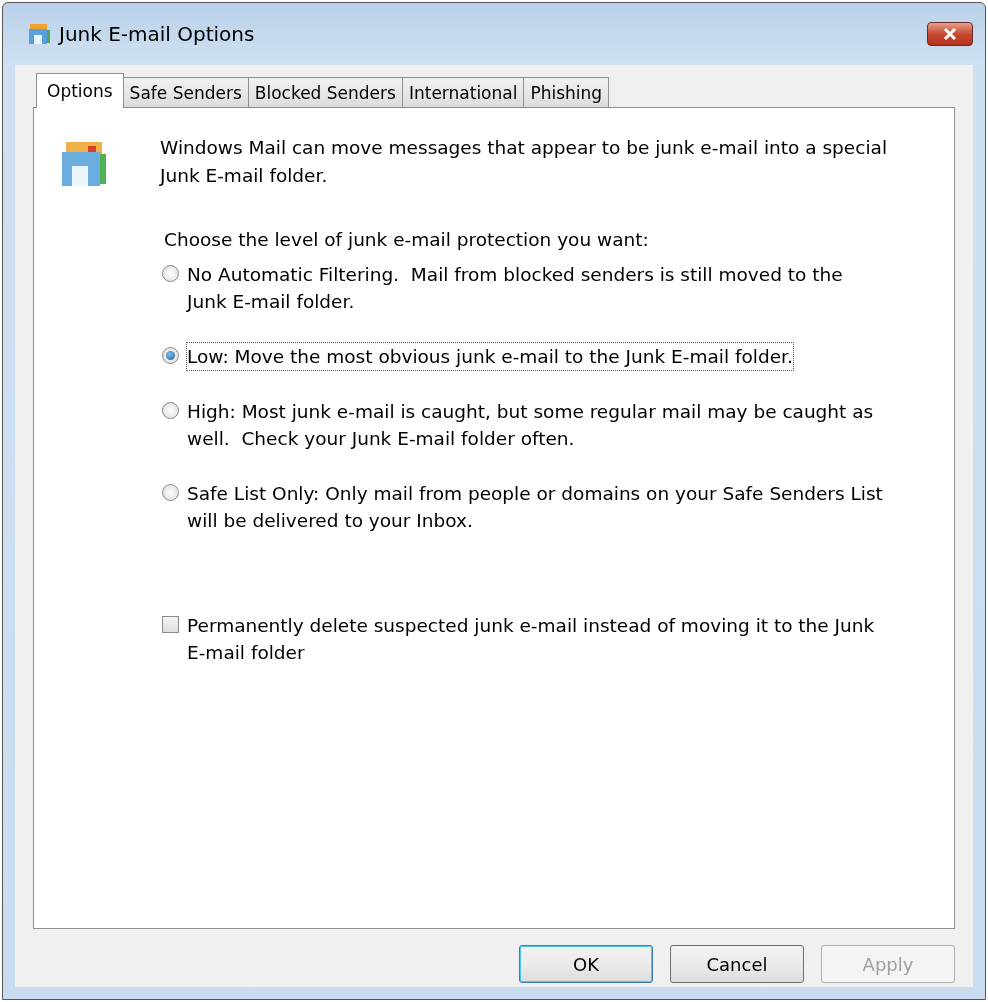  Describe the element at coordinates (80, 90) in the screenshot. I see `tab: Options` at that location.